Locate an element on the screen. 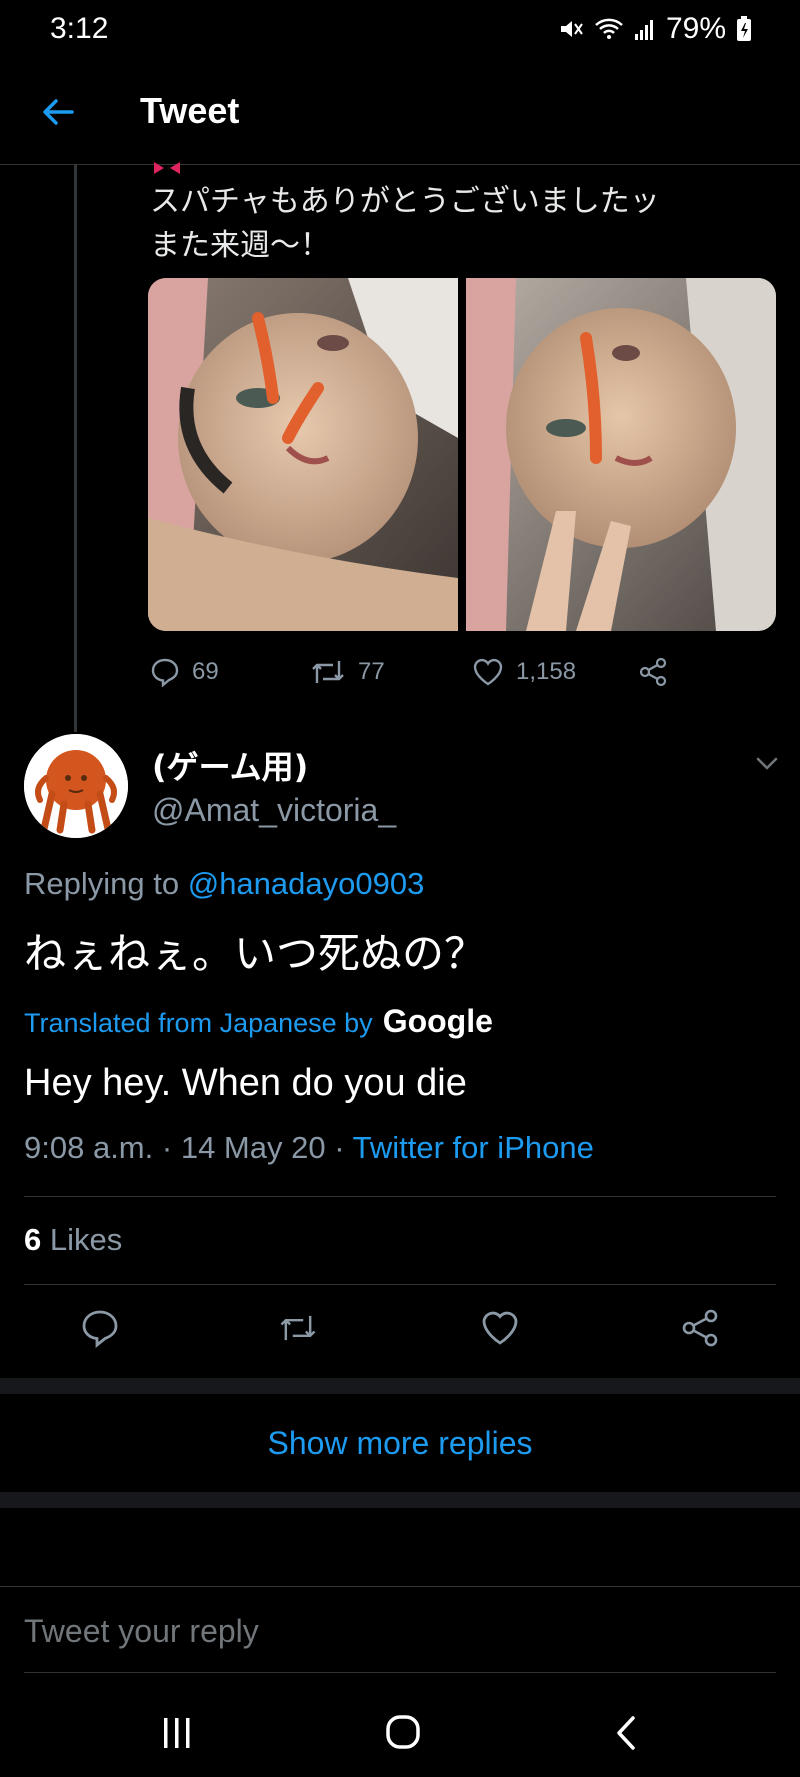 This screenshot has width=800, height=1777. home-icon is located at coordinates (403, 1732).